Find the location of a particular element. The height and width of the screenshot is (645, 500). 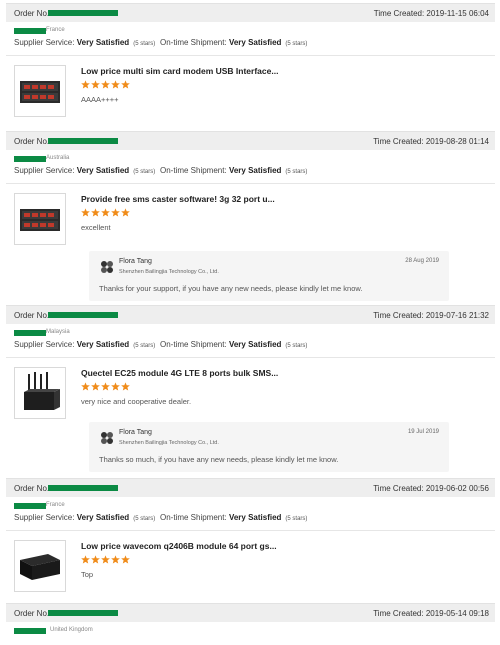

reply-company: Shenzhen Bailingjia Technology Co., Ltd. is located at coordinates (169, 443).